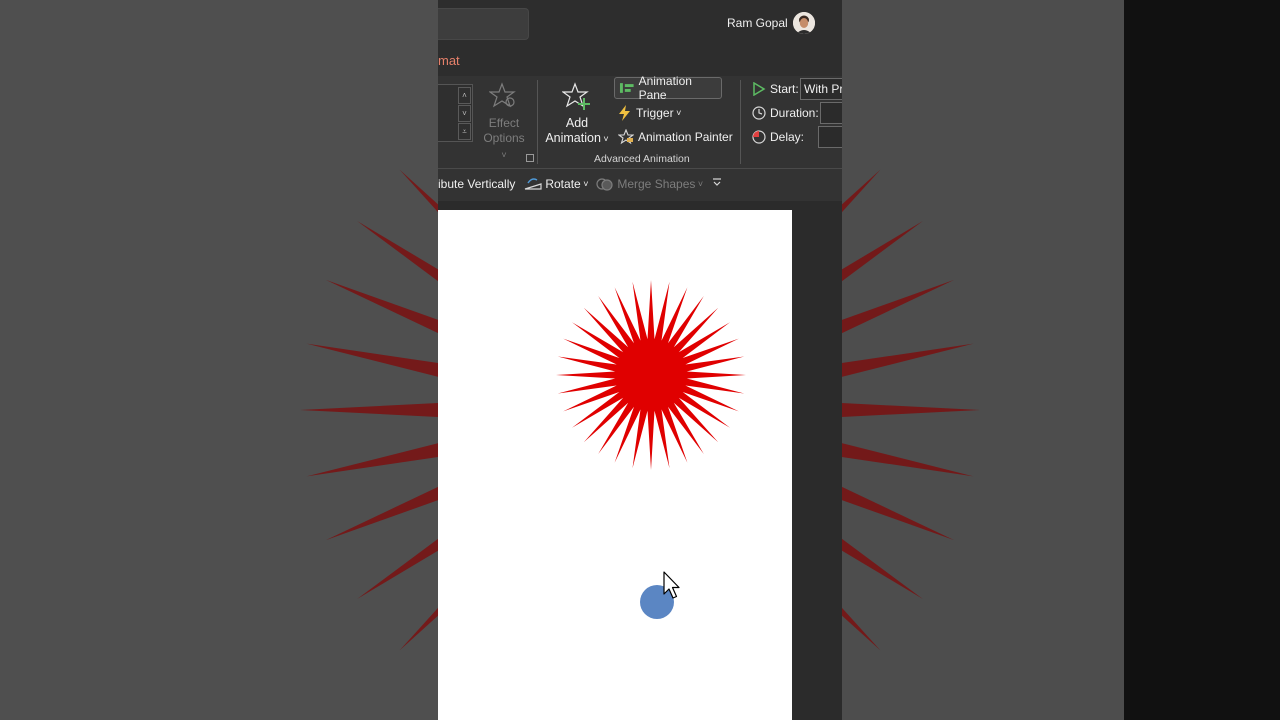 This screenshot has width=1280, height=720. What do you see at coordinates (665, 88) in the screenshot?
I see `animation-pane-label: Animation Pane` at bounding box center [665, 88].